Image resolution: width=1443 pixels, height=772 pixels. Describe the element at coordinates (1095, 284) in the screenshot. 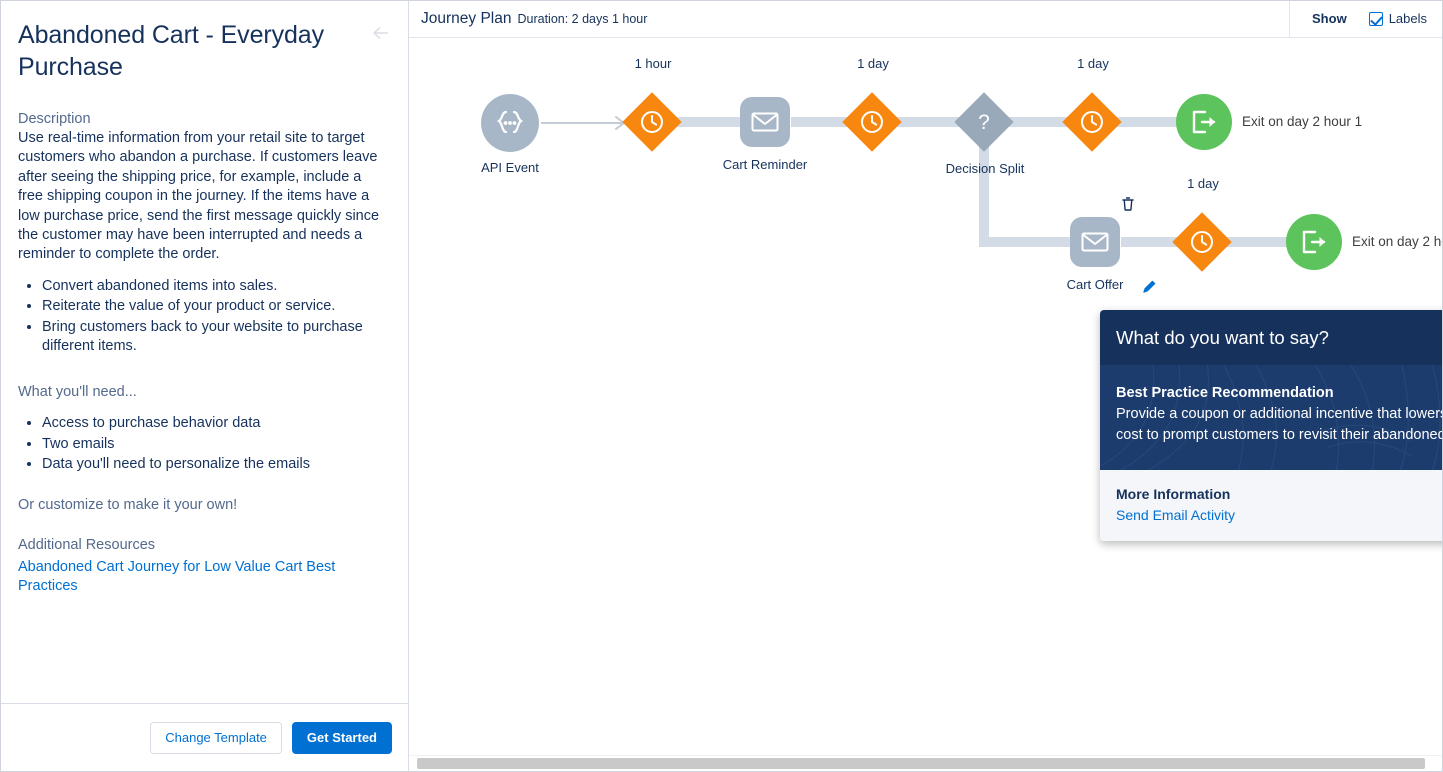

I see `journey-node-label: Cart Offer` at that location.